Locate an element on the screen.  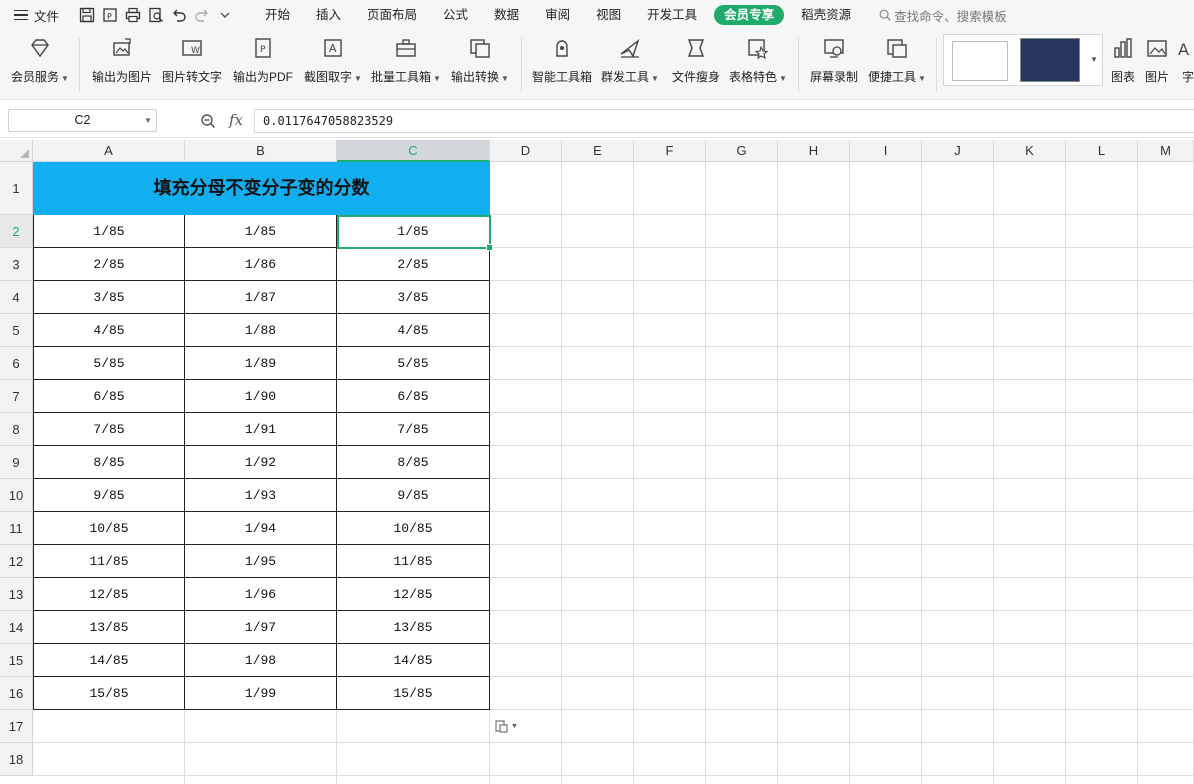
row-header: 16 is located at coordinates (16, 693).